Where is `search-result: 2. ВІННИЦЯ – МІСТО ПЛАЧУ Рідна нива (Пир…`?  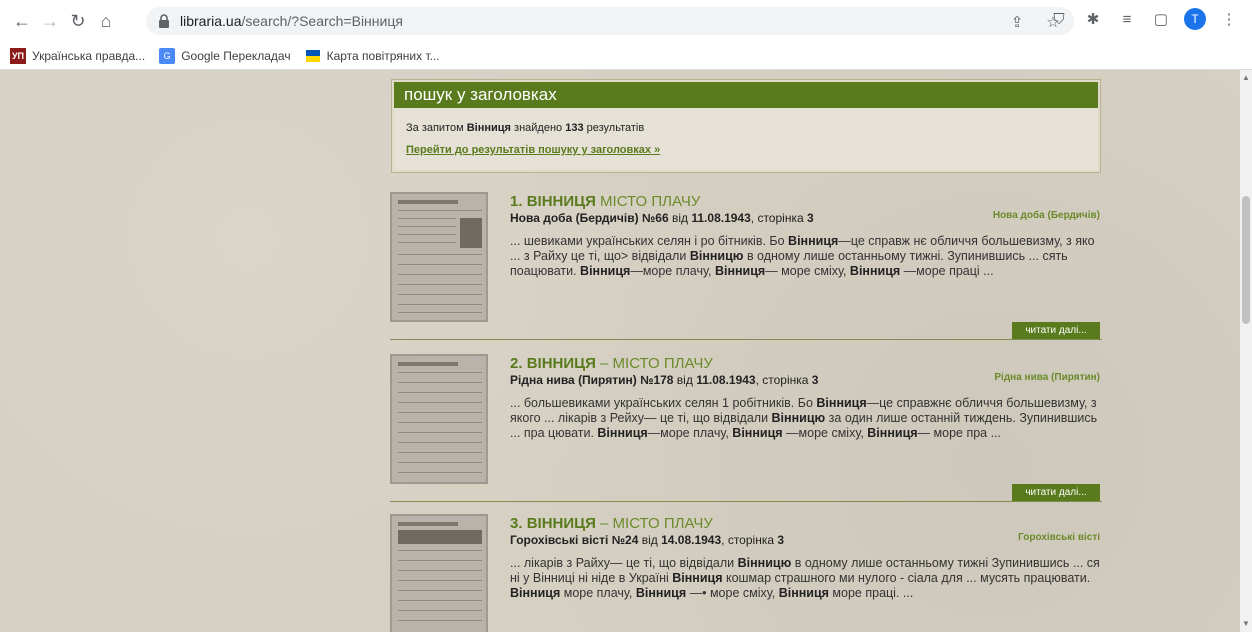
search-result: 2. ВІННИЦЯ – МІСТО ПЛАЧУ Рідна нива (Пир… is located at coordinates (746, 429).